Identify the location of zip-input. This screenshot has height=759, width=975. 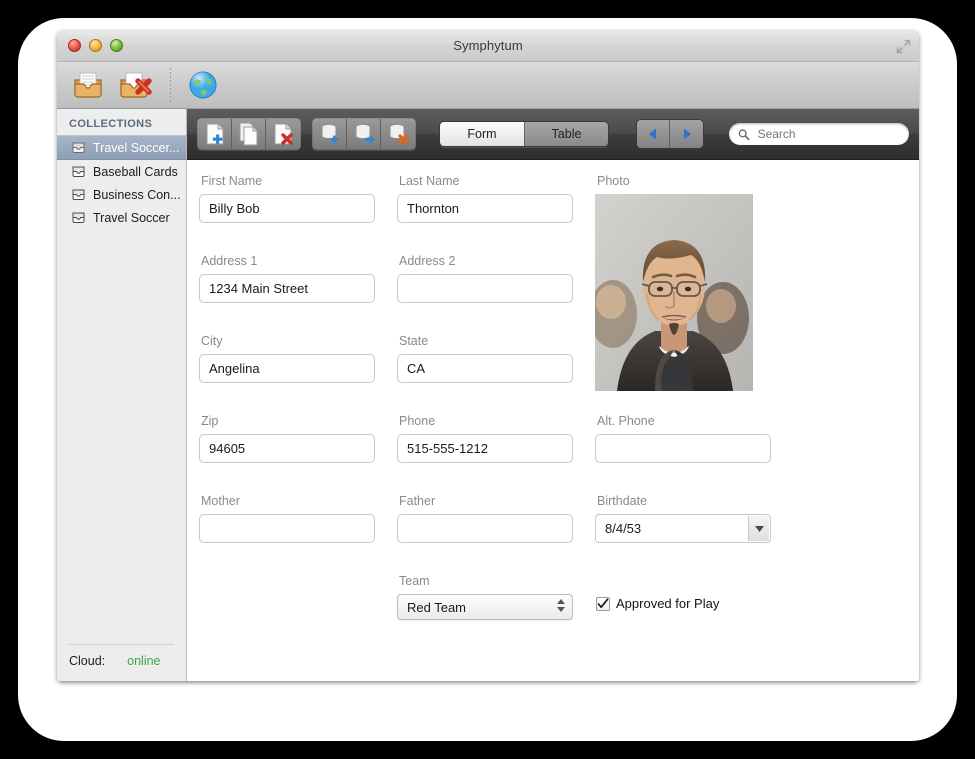
(287, 448).